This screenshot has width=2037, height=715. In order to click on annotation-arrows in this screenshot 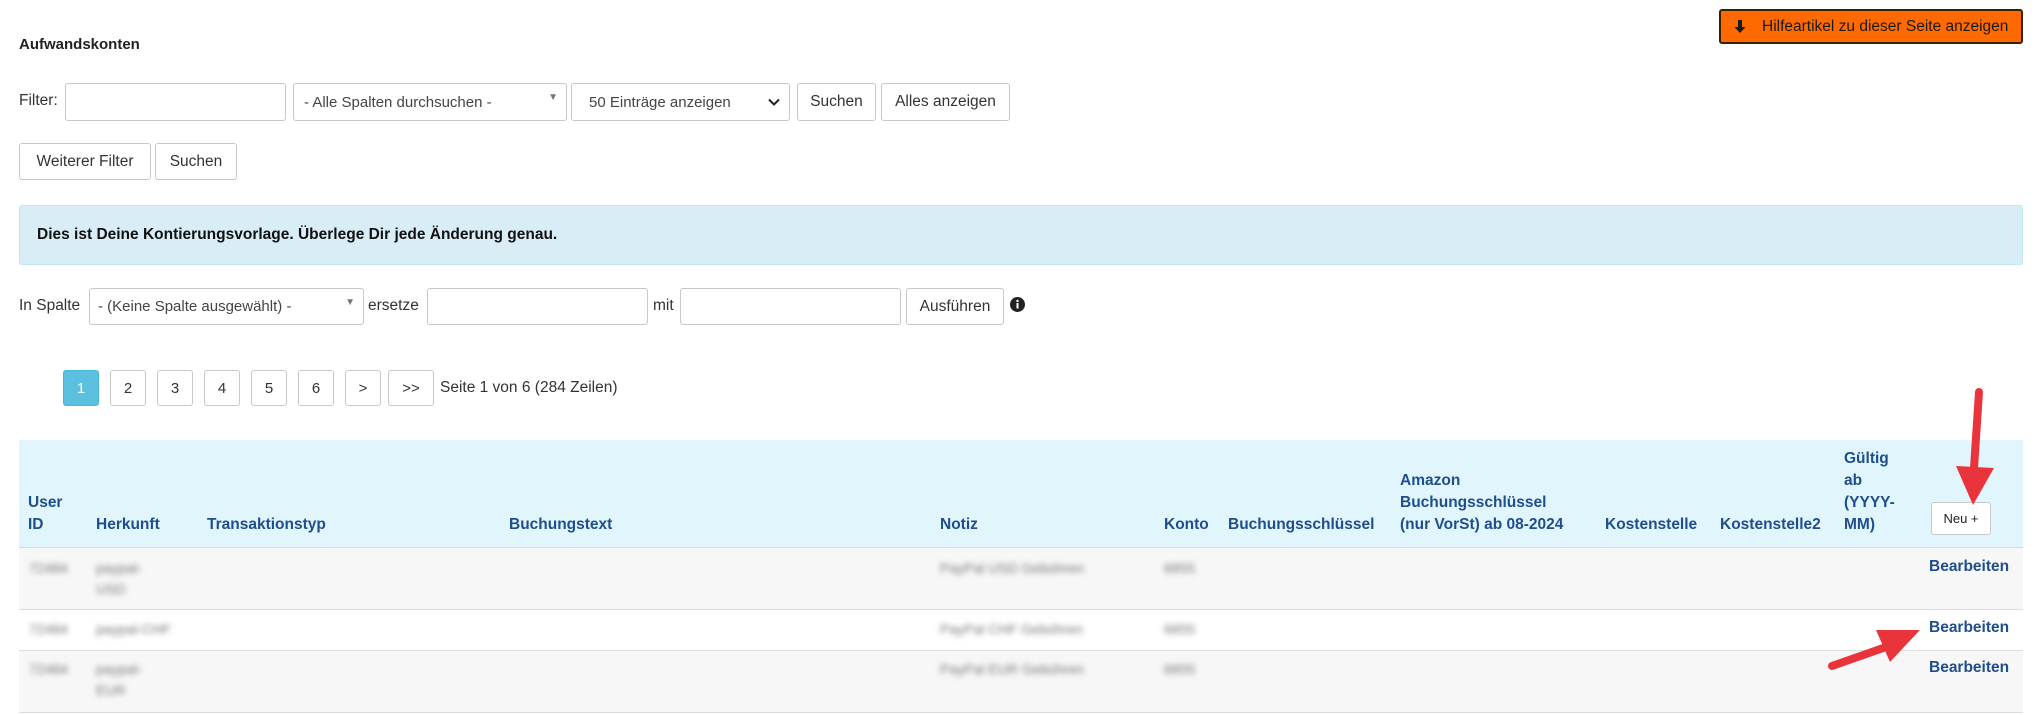, I will do `click(1911, 529)`.